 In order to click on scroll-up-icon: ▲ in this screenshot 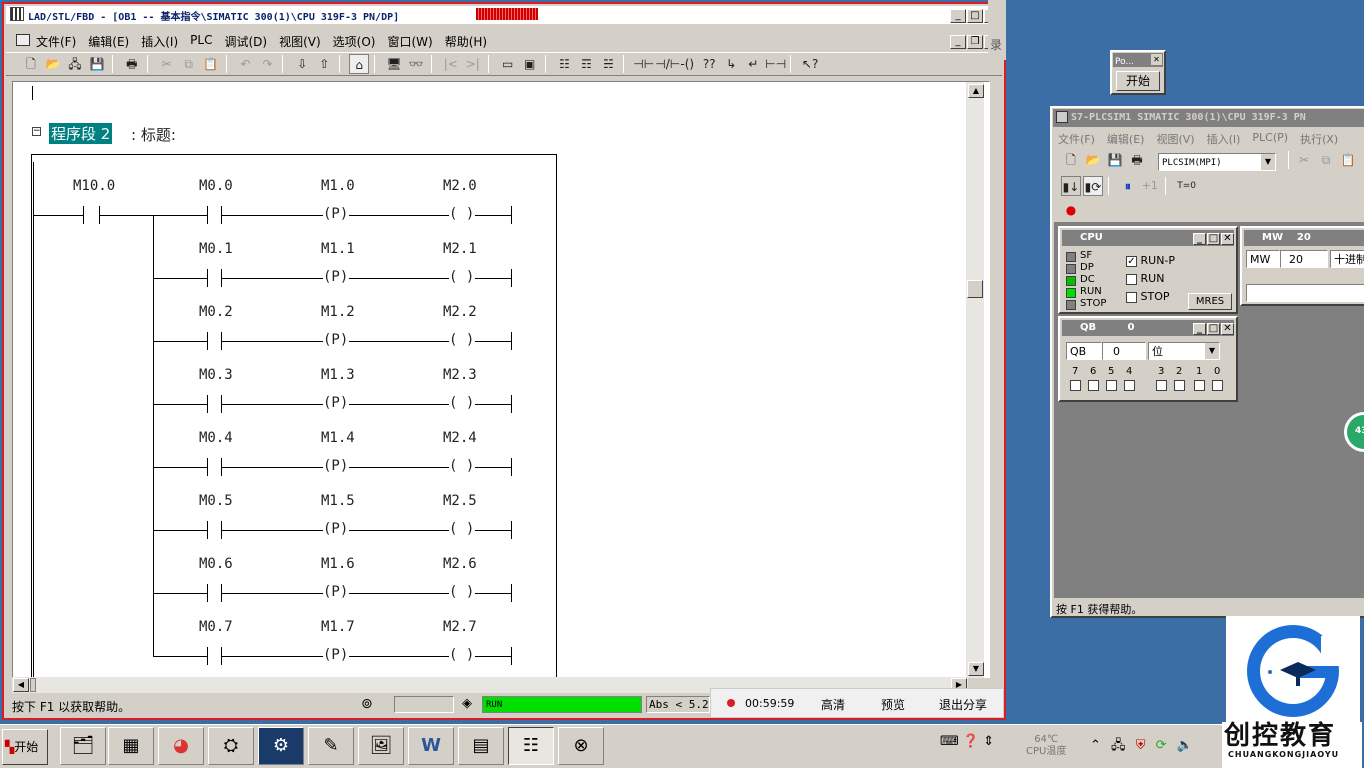, I will do `click(976, 91)`.